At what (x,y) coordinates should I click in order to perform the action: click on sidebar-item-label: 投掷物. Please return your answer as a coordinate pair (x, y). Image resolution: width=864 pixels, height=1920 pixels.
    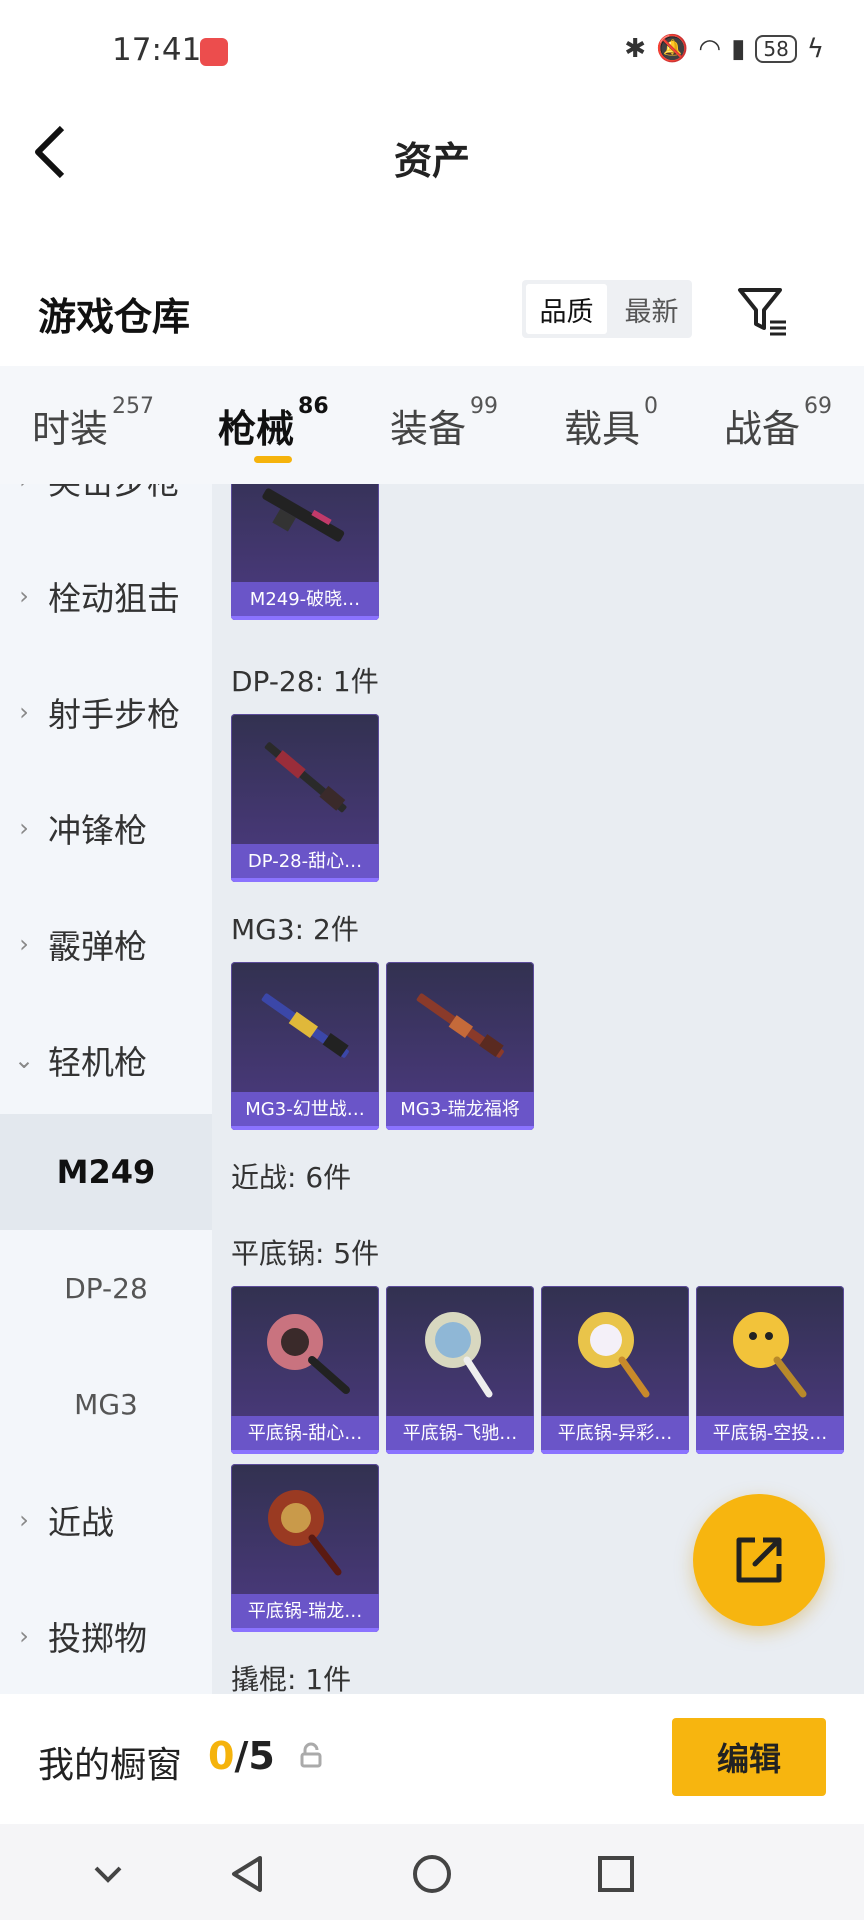
    Looking at the image, I should click on (97, 1638).